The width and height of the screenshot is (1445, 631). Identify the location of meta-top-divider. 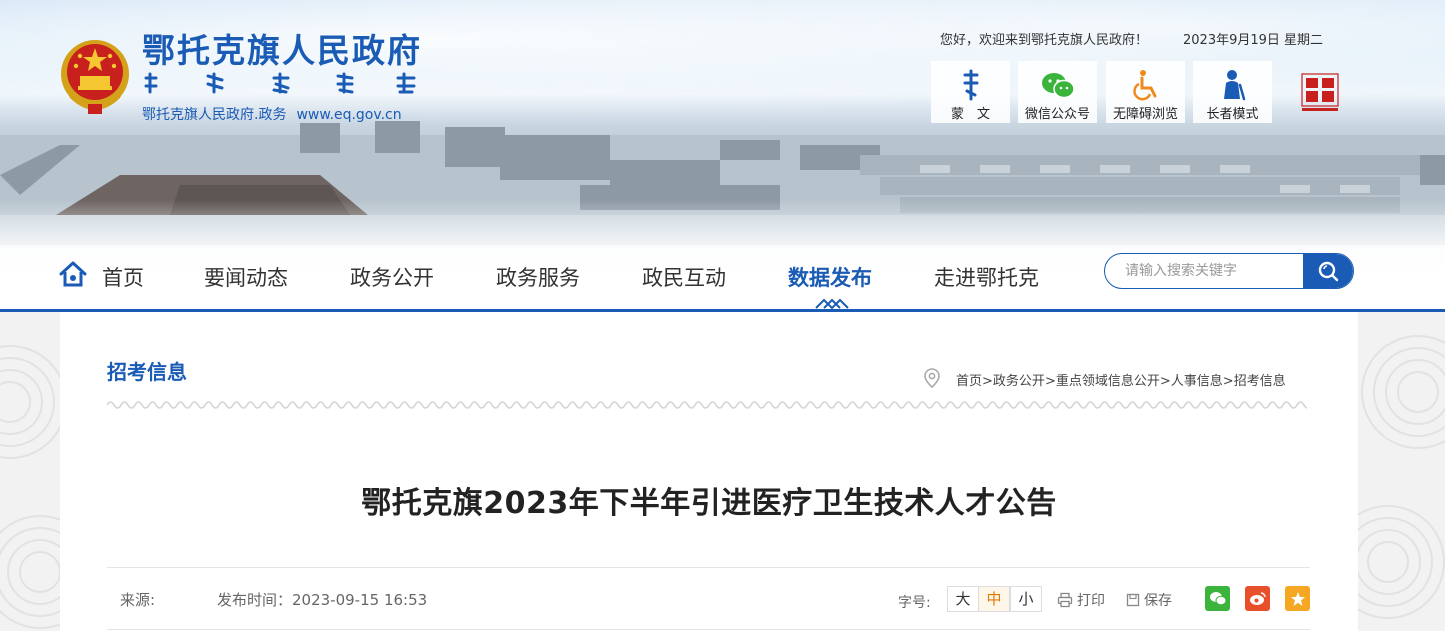
(708, 567).